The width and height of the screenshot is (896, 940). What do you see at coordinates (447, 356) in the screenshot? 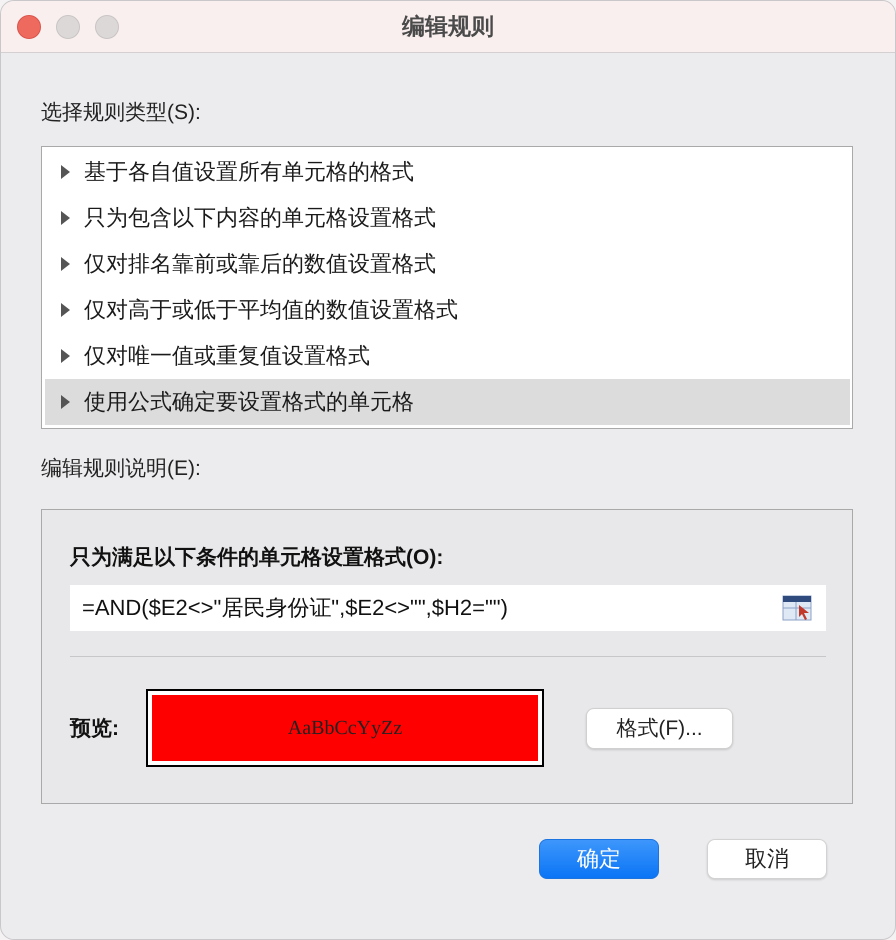
I see `rule-type-item: 仅对唯一值或重复值设置格式` at bounding box center [447, 356].